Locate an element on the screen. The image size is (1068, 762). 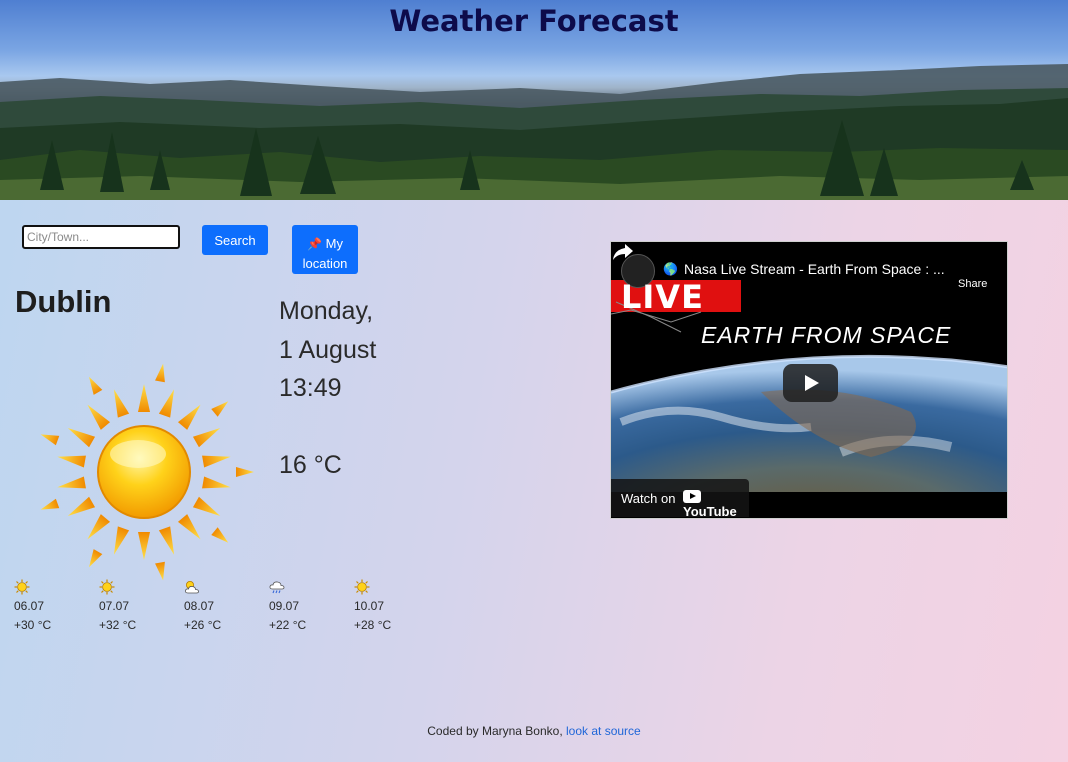
date-time-block: Monday, 1 August 13:49 is located at coordinates (327, 350).